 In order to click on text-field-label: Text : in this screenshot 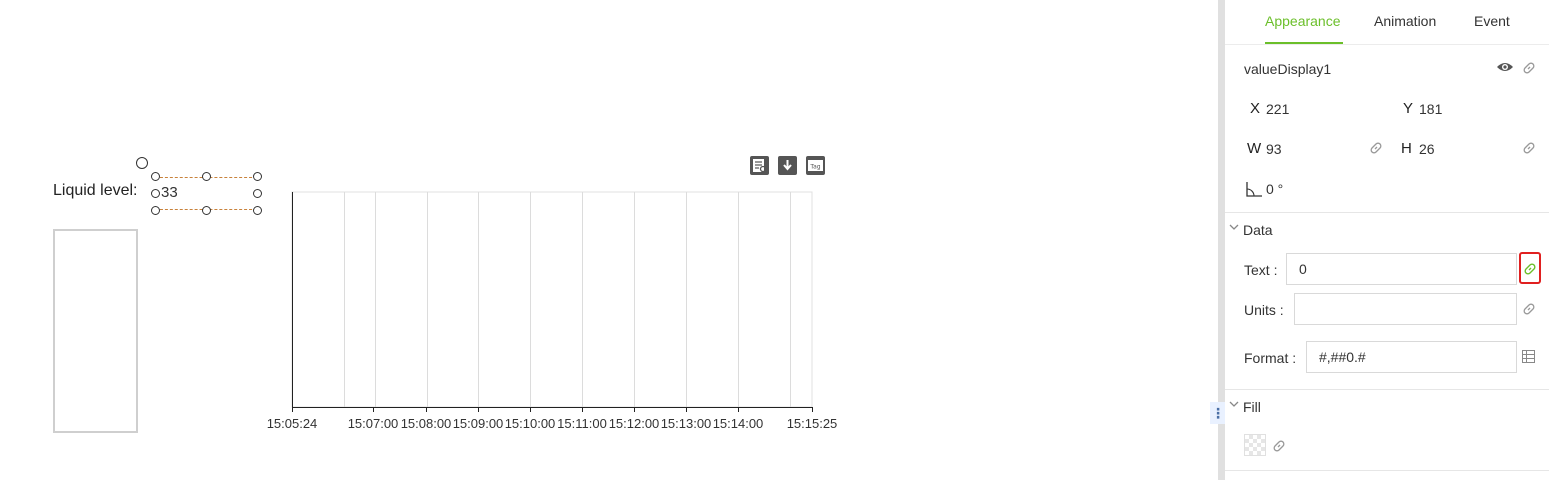, I will do `click(1261, 270)`.